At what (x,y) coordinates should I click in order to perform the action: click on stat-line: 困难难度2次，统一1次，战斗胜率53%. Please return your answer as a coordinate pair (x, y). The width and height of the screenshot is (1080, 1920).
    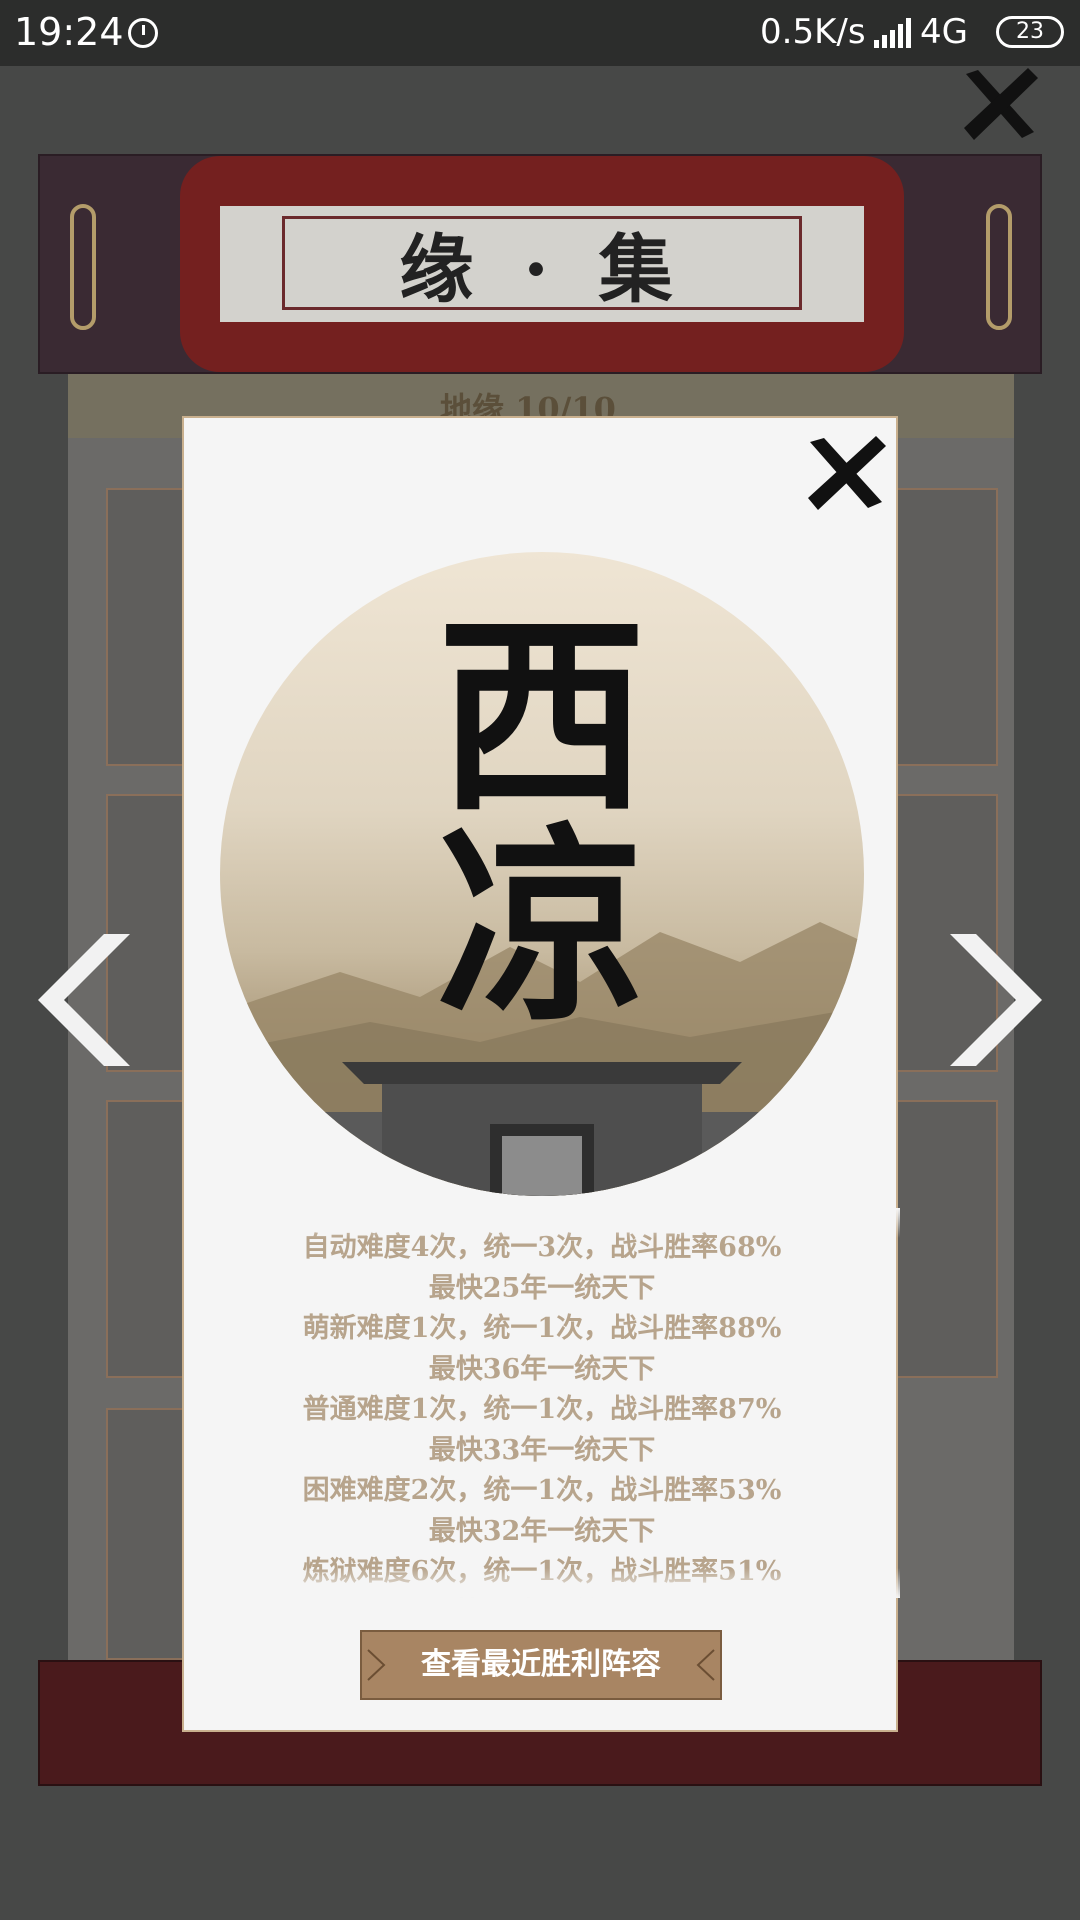
    Looking at the image, I should click on (542, 1490).